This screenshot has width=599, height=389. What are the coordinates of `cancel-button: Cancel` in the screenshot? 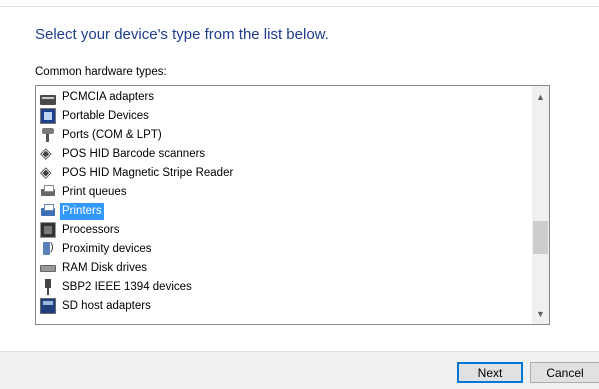 It's located at (564, 372).